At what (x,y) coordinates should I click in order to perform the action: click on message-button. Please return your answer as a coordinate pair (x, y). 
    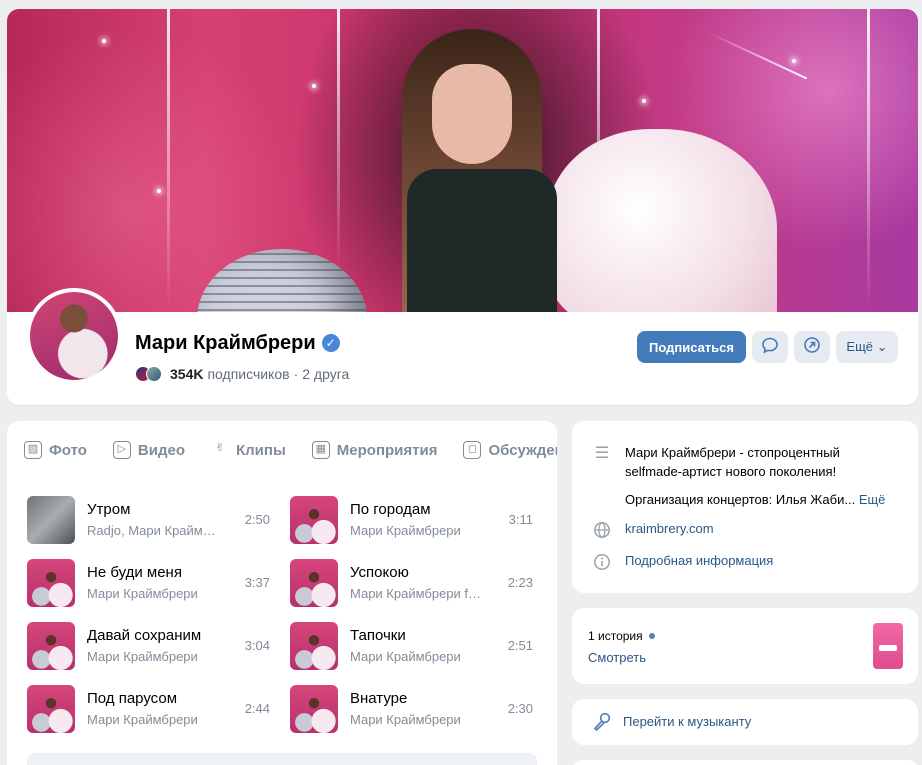
    Looking at the image, I should click on (770, 347).